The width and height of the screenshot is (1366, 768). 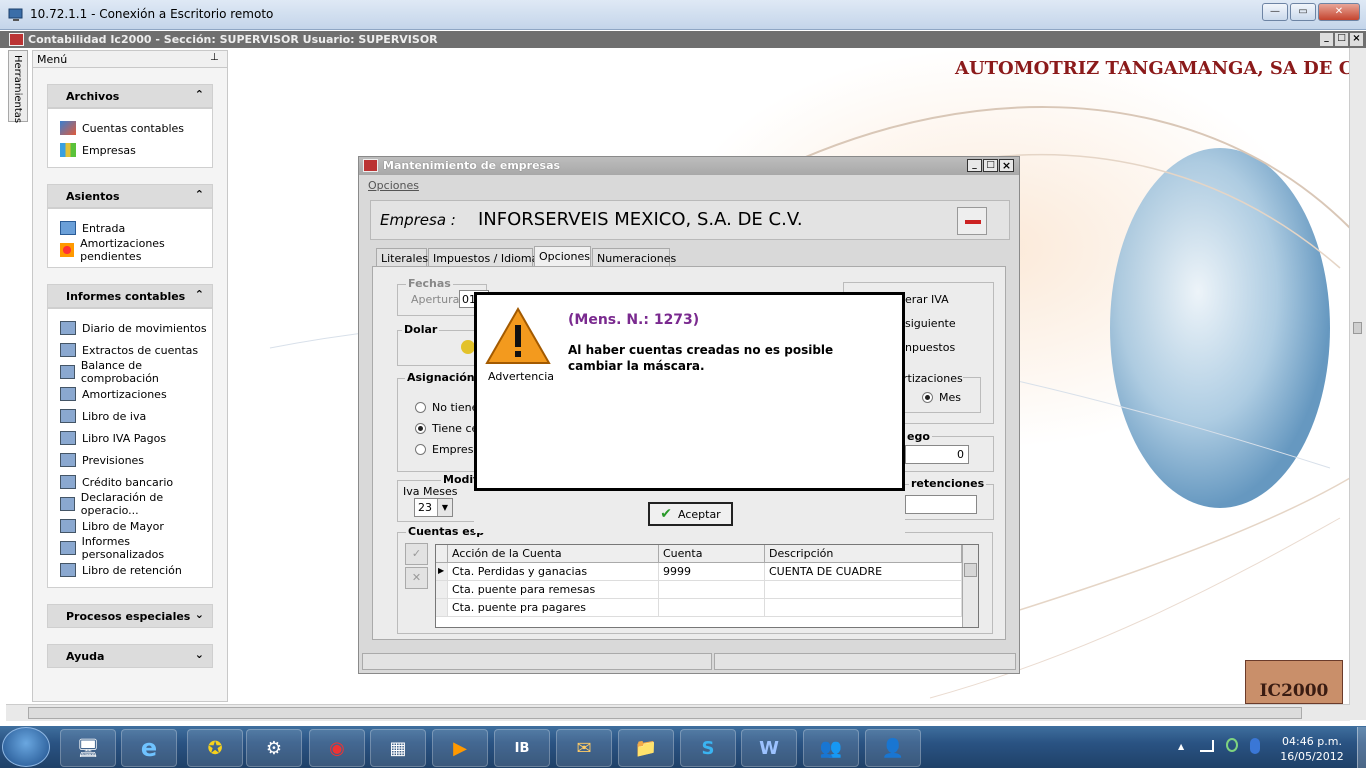 What do you see at coordinates (708, 748) in the screenshot?
I see `skype-icon: S` at bounding box center [708, 748].